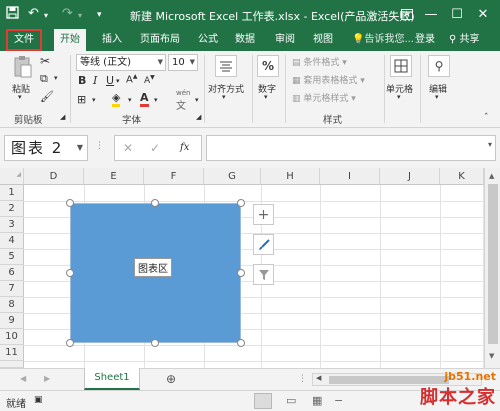 This screenshot has width=500, height=411. What do you see at coordinates (70, 40) in the screenshot?
I see `tab-home: 开始` at bounding box center [70, 40].